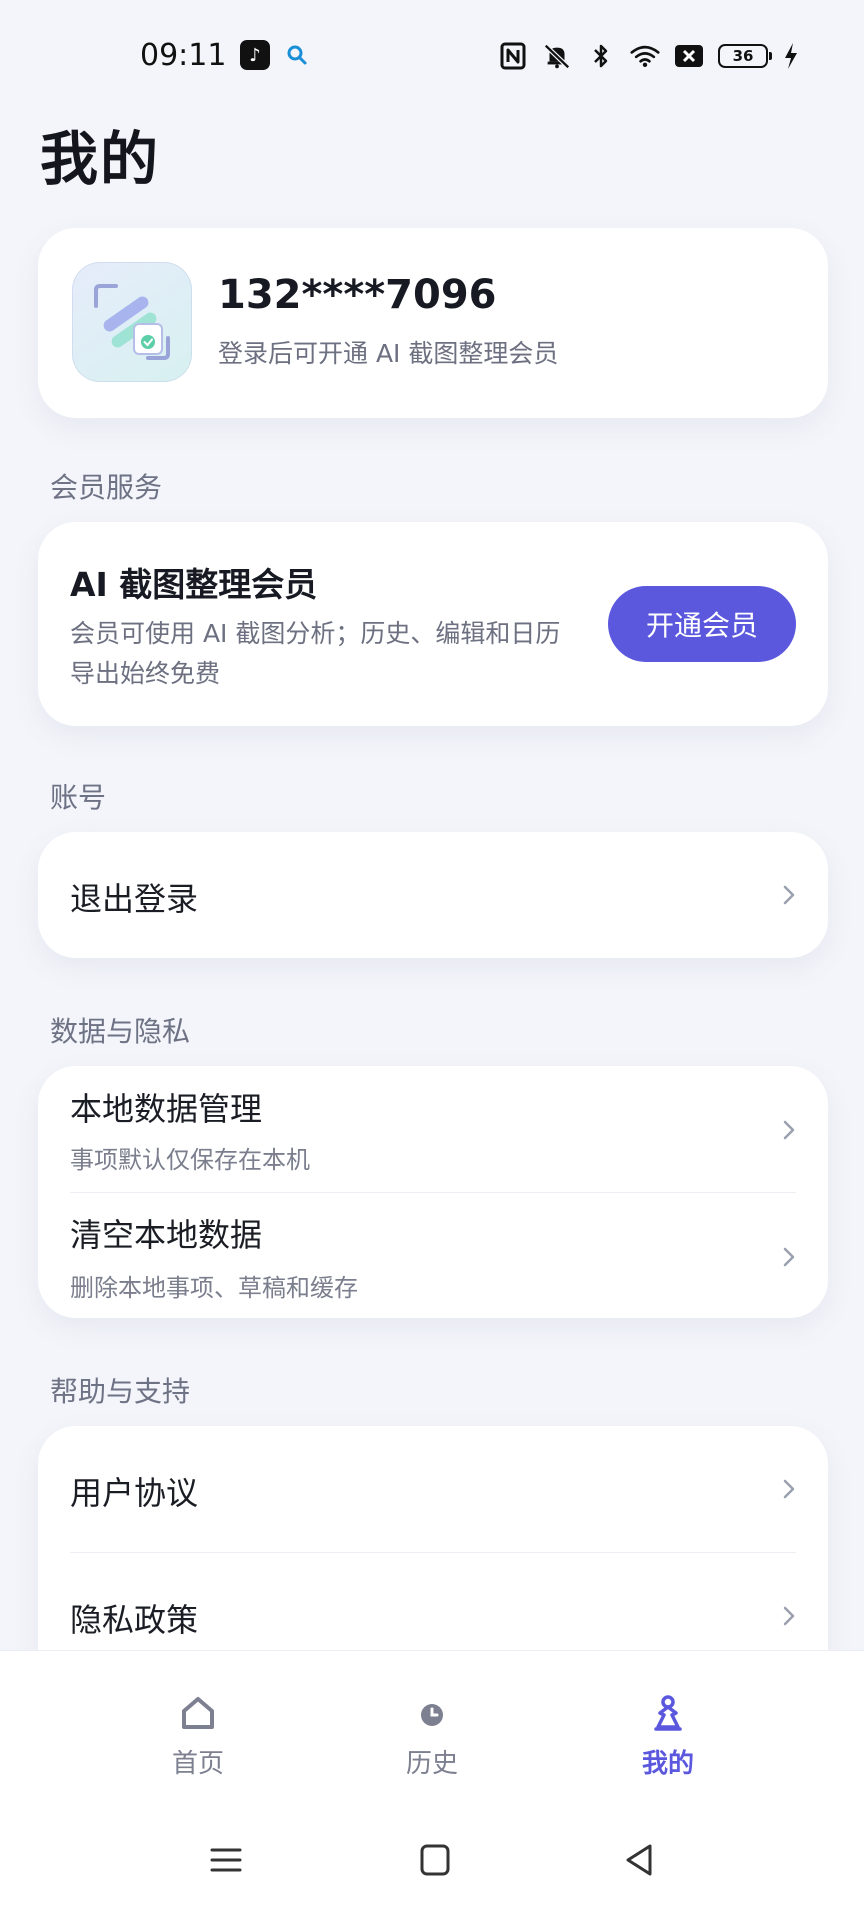 Image resolution: width=864 pixels, height=1921 pixels. I want to click on clear-local-data-row: 清空本地数据 删除本地事项、草稿和缓存, so click(433, 1255).